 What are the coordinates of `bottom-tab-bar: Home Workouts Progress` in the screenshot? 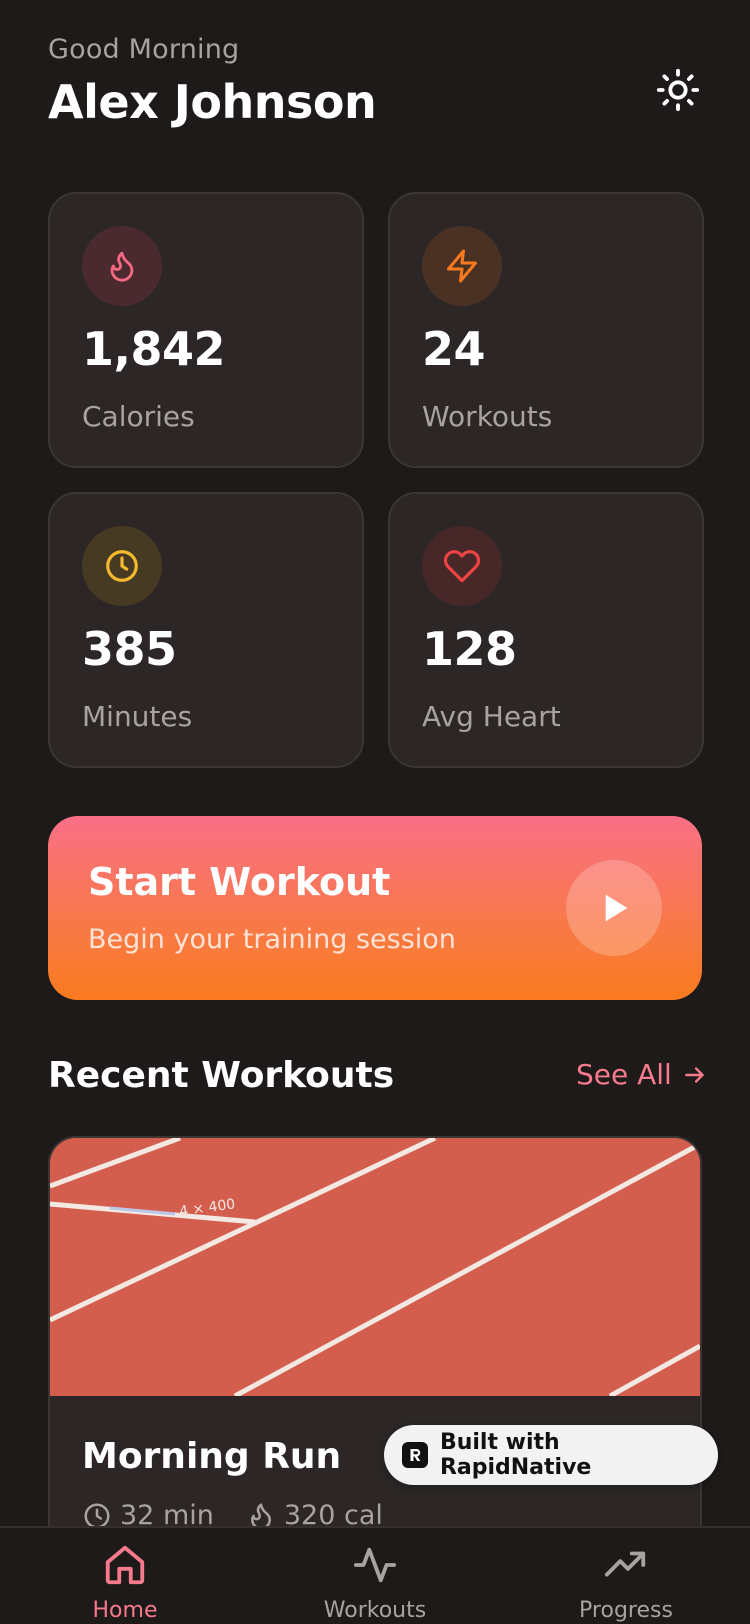 It's located at (375, 1575).